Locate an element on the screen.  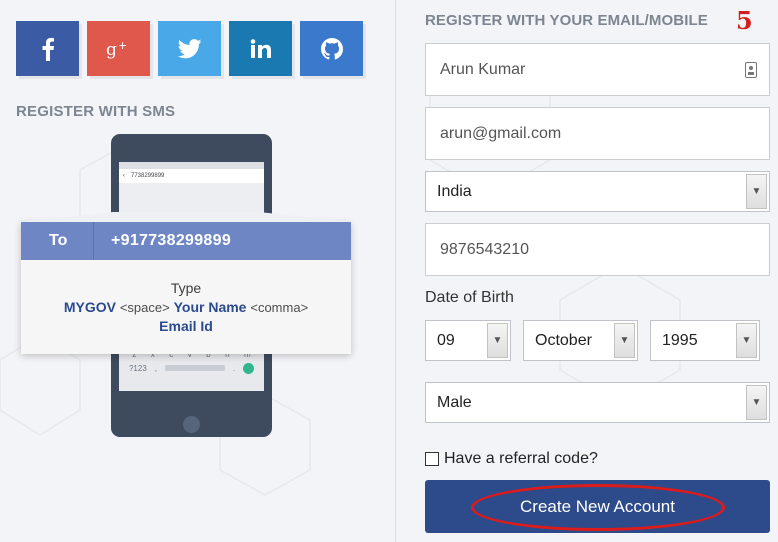
dob-year-value: 1995 is located at coordinates (680, 340).